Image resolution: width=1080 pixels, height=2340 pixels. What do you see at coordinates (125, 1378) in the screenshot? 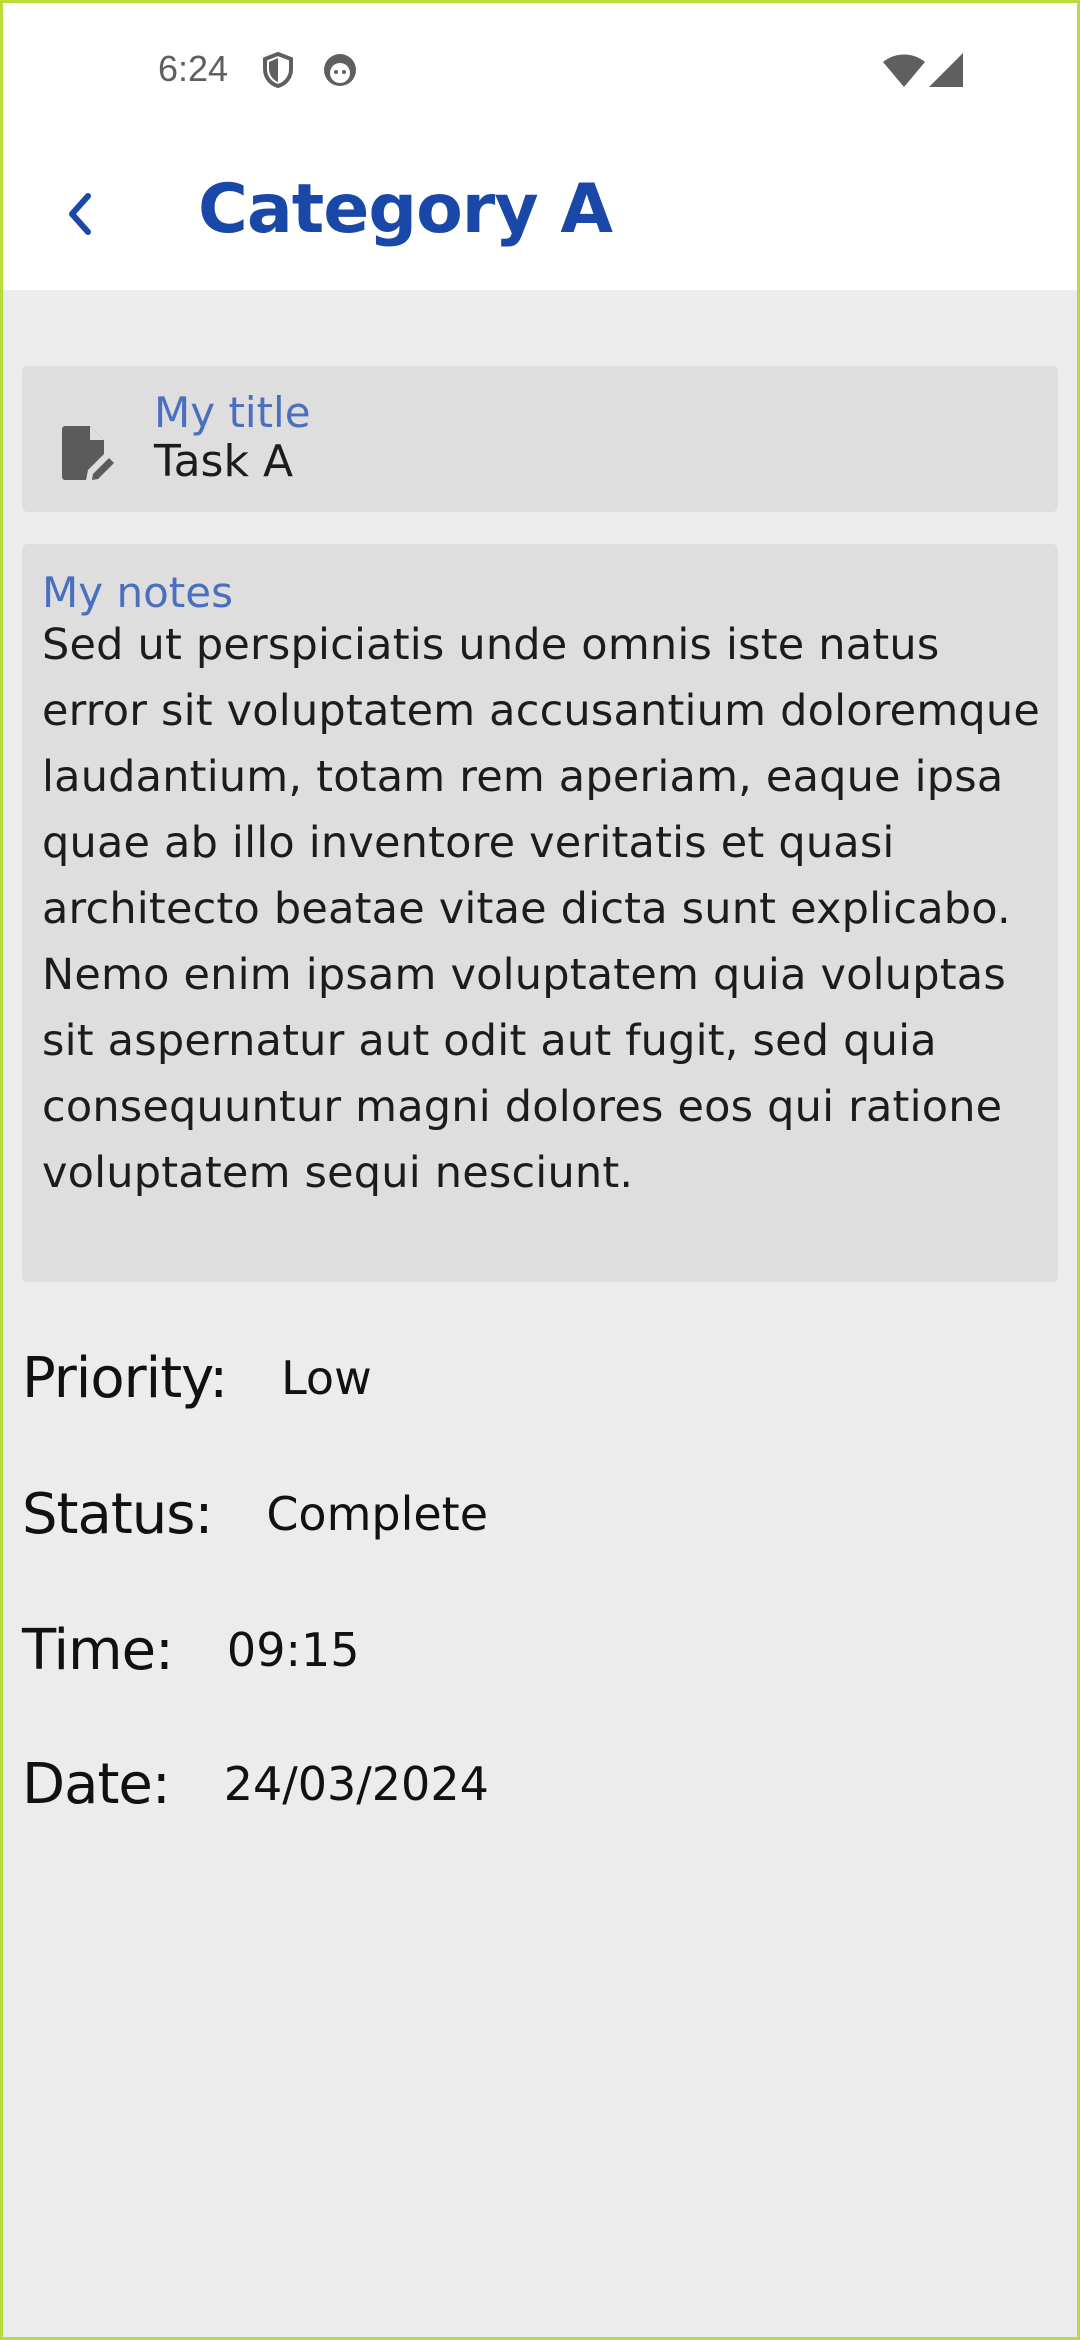
I see `priority-label: Priority:` at bounding box center [125, 1378].